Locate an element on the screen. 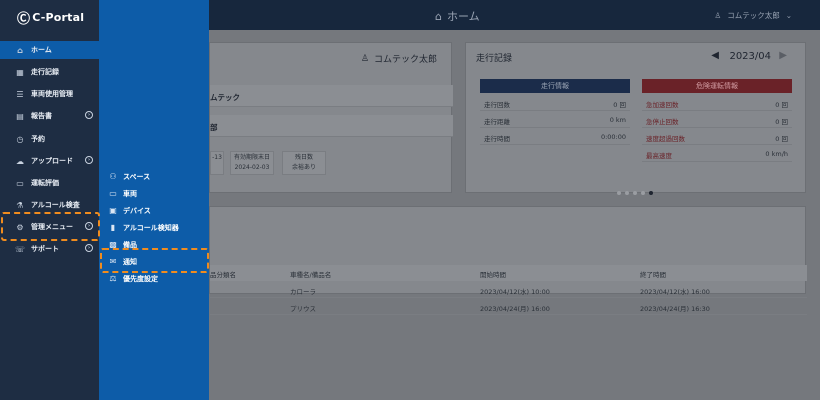 The image size is (820, 400). column-header: 終了時間 is located at coordinates (653, 275).